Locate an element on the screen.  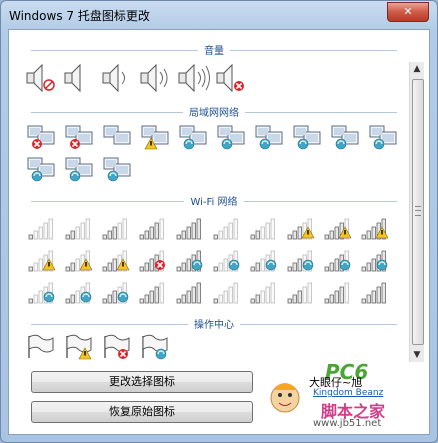
volume-level0-icon is located at coordinates (80, 80).